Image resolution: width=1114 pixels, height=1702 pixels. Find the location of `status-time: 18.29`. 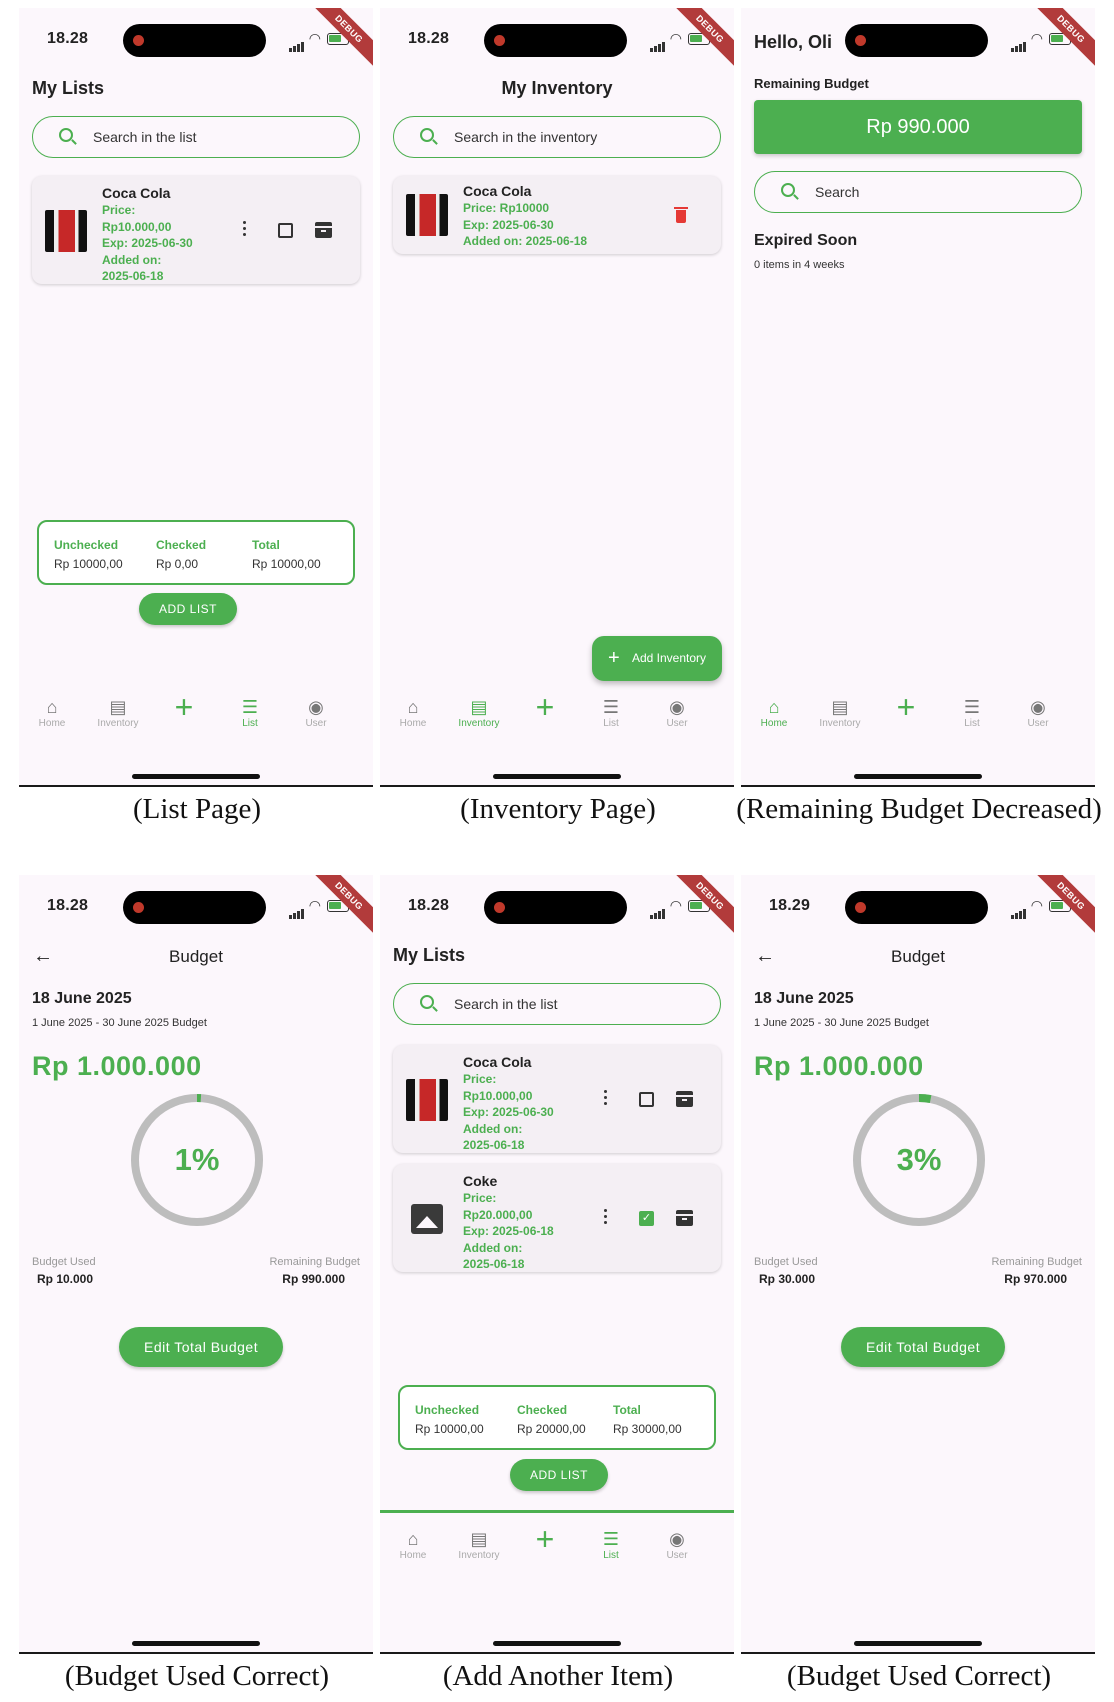

status-time: 18.29 is located at coordinates (790, 905).